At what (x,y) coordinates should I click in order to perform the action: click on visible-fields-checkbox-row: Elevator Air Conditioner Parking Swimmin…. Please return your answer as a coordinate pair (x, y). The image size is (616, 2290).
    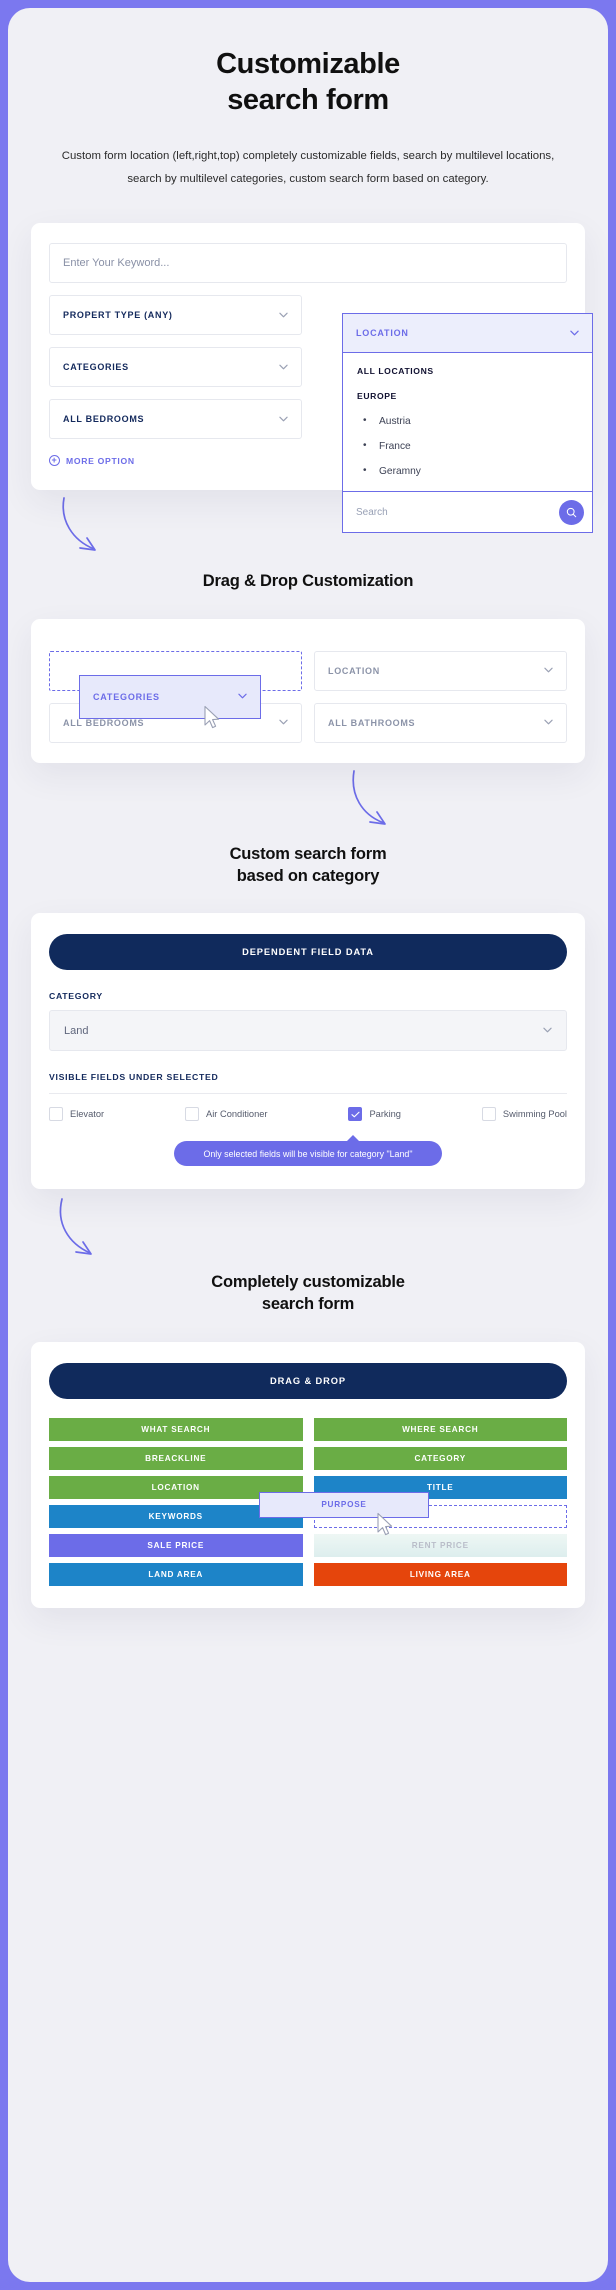
    Looking at the image, I should click on (308, 1114).